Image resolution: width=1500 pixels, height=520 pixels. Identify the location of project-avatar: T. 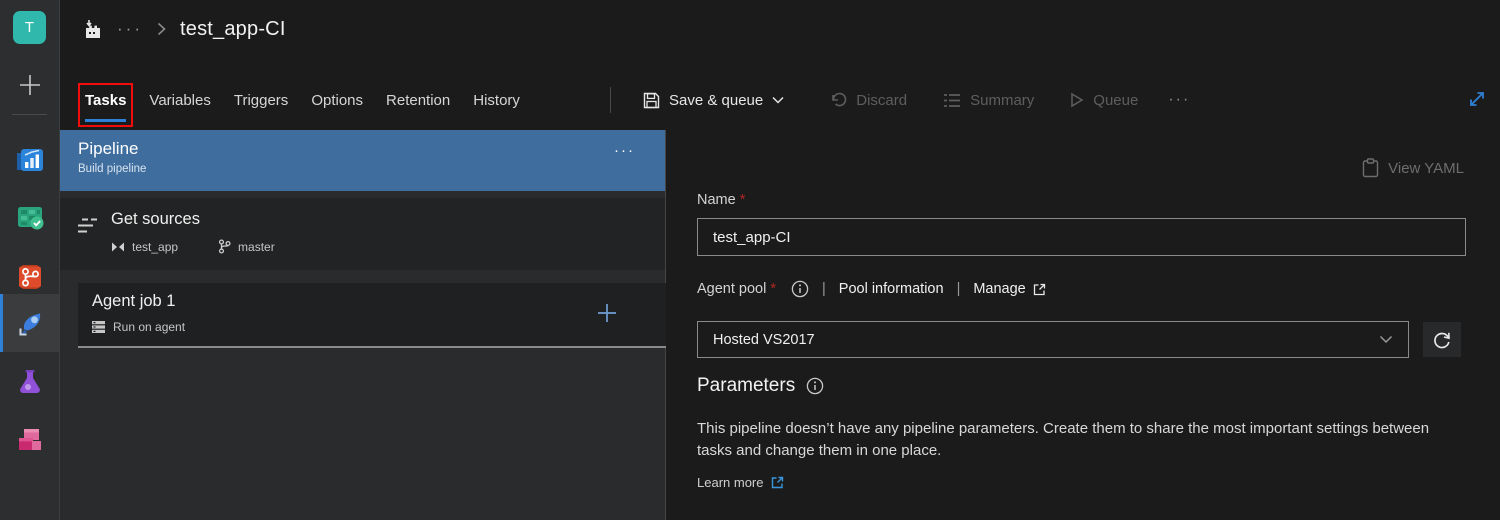
(29, 27).